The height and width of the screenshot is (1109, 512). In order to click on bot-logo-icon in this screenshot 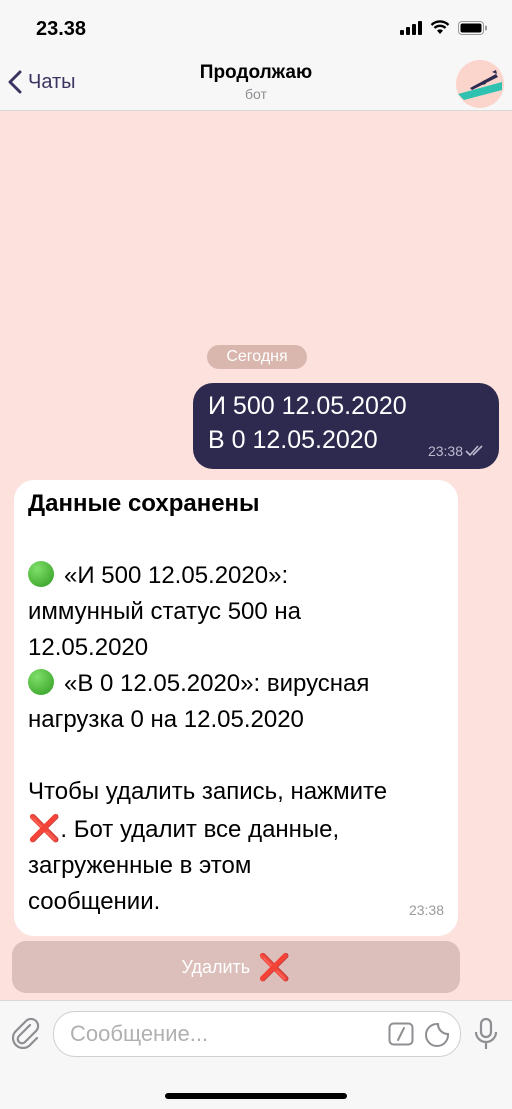, I will do `click(480, 85)`.